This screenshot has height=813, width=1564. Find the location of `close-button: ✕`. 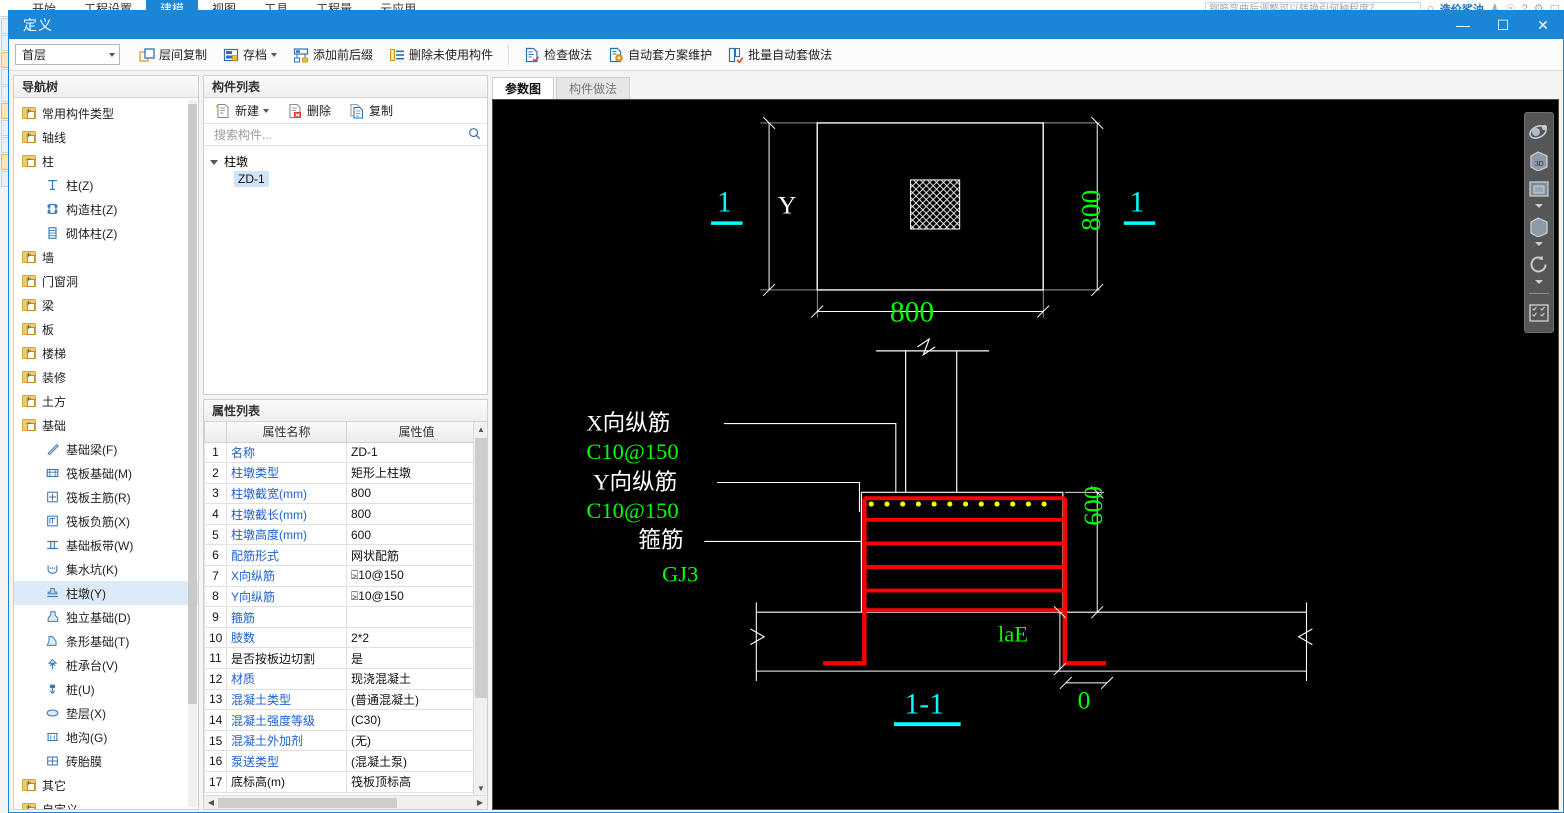

close-button: ✕ is located at coordinates (1543, 25).